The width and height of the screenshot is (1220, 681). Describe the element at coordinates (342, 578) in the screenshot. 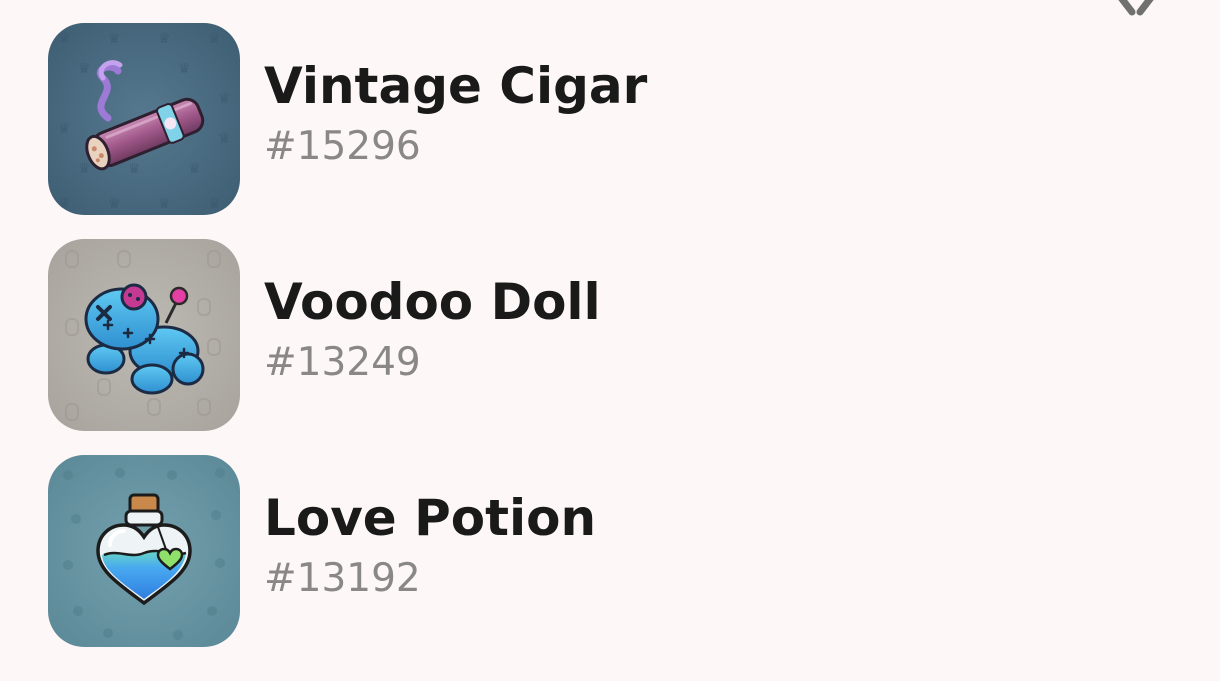

I see `item-number: #13192` at that location.